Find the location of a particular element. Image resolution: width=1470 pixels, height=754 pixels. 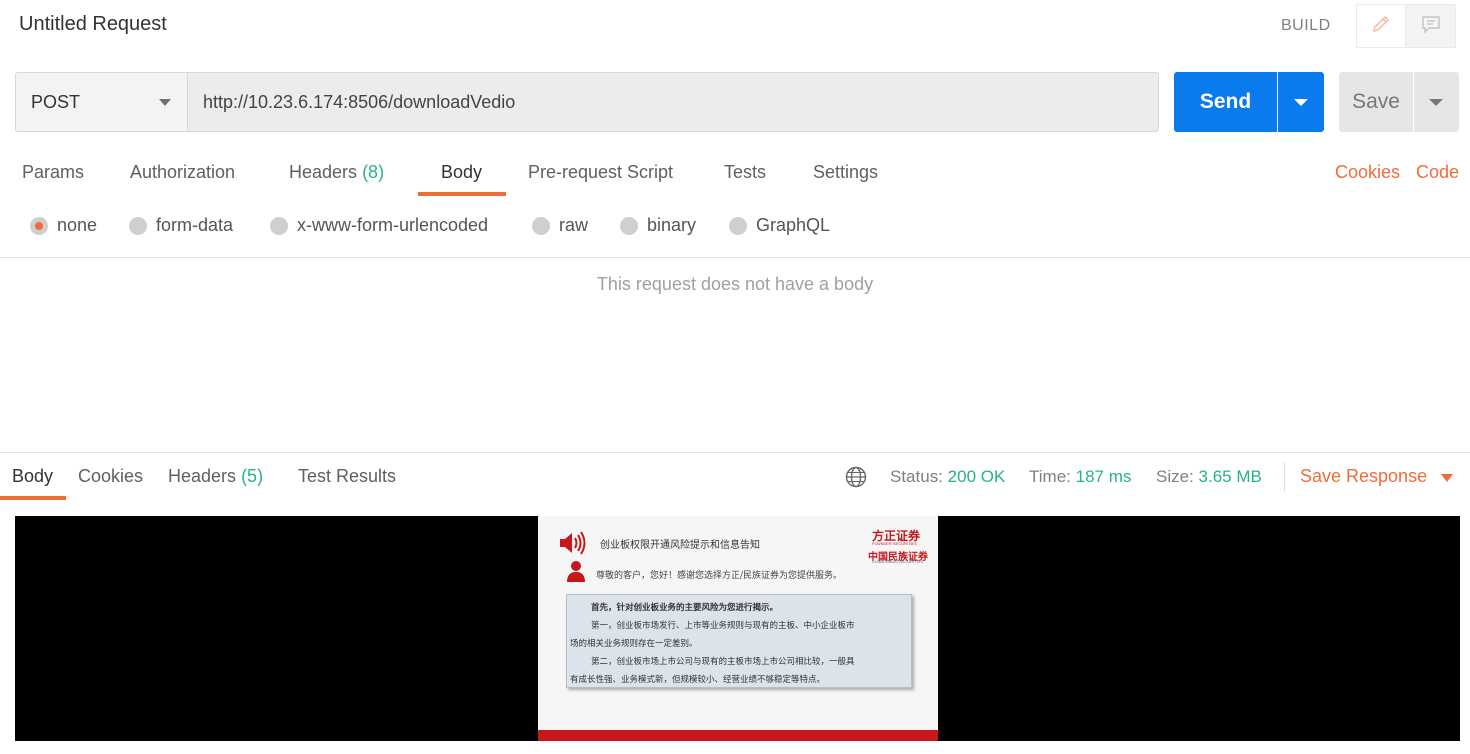

tab-authorization: Authorization is located at coordinates (182, 172).